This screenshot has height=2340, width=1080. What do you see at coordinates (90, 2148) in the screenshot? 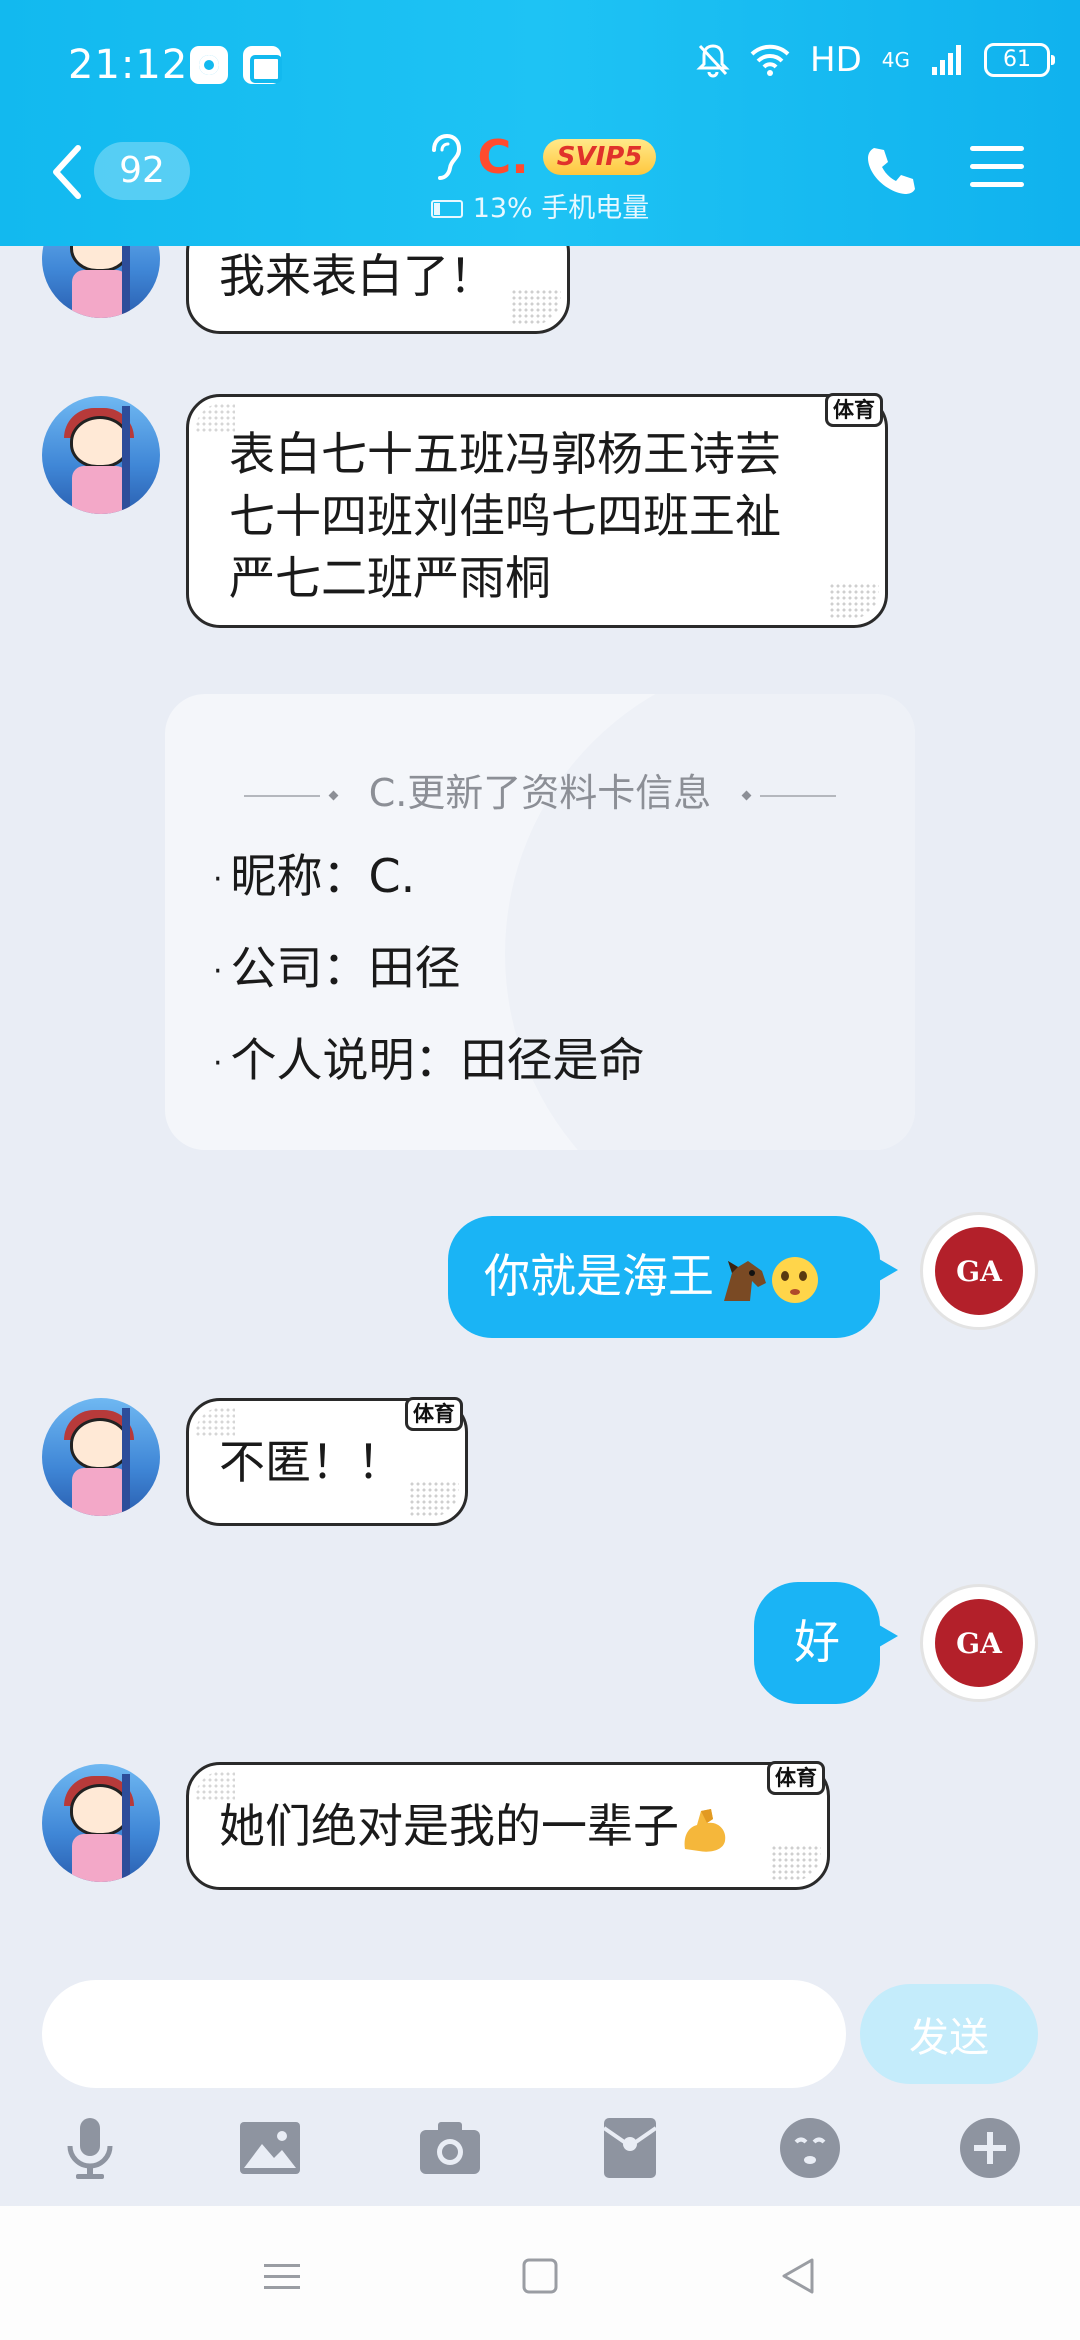
I see `microphone-icon` at bounding box center [90, 2148].